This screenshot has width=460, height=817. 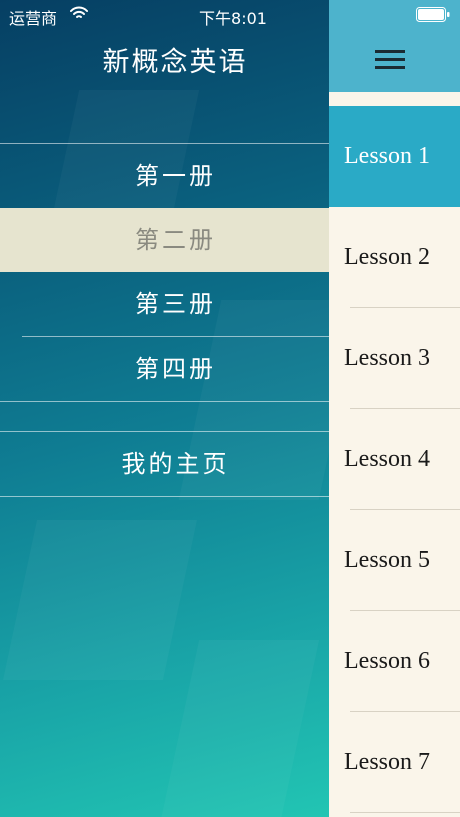 What do you see at coordinates (164, 369) in the screenshot?
I see `menu-item-book-4: 第四册` at bounding box center [164, 369].